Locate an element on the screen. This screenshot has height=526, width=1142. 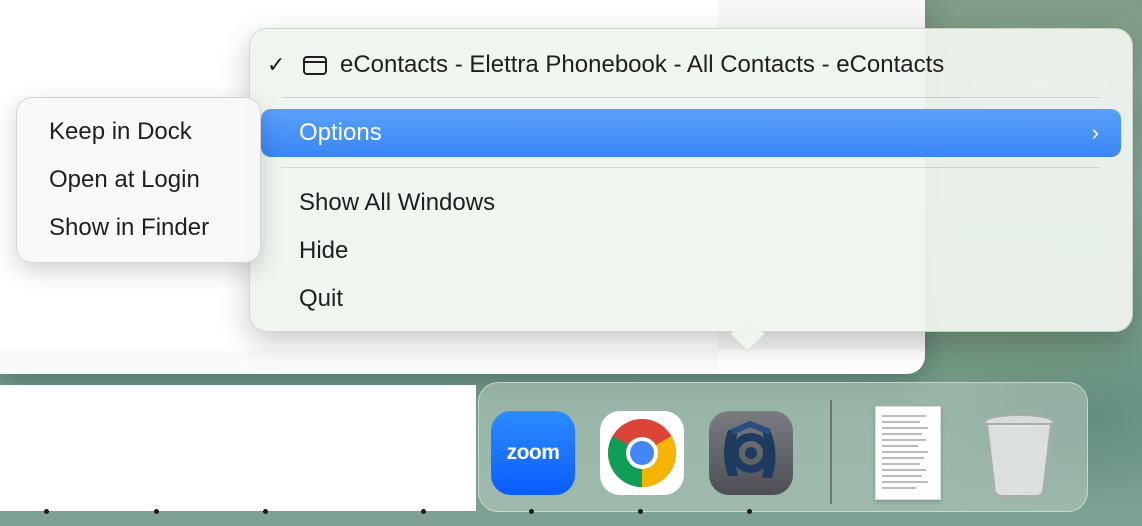
zoom-app-icon: zoom is located at coordinates (533, 453).